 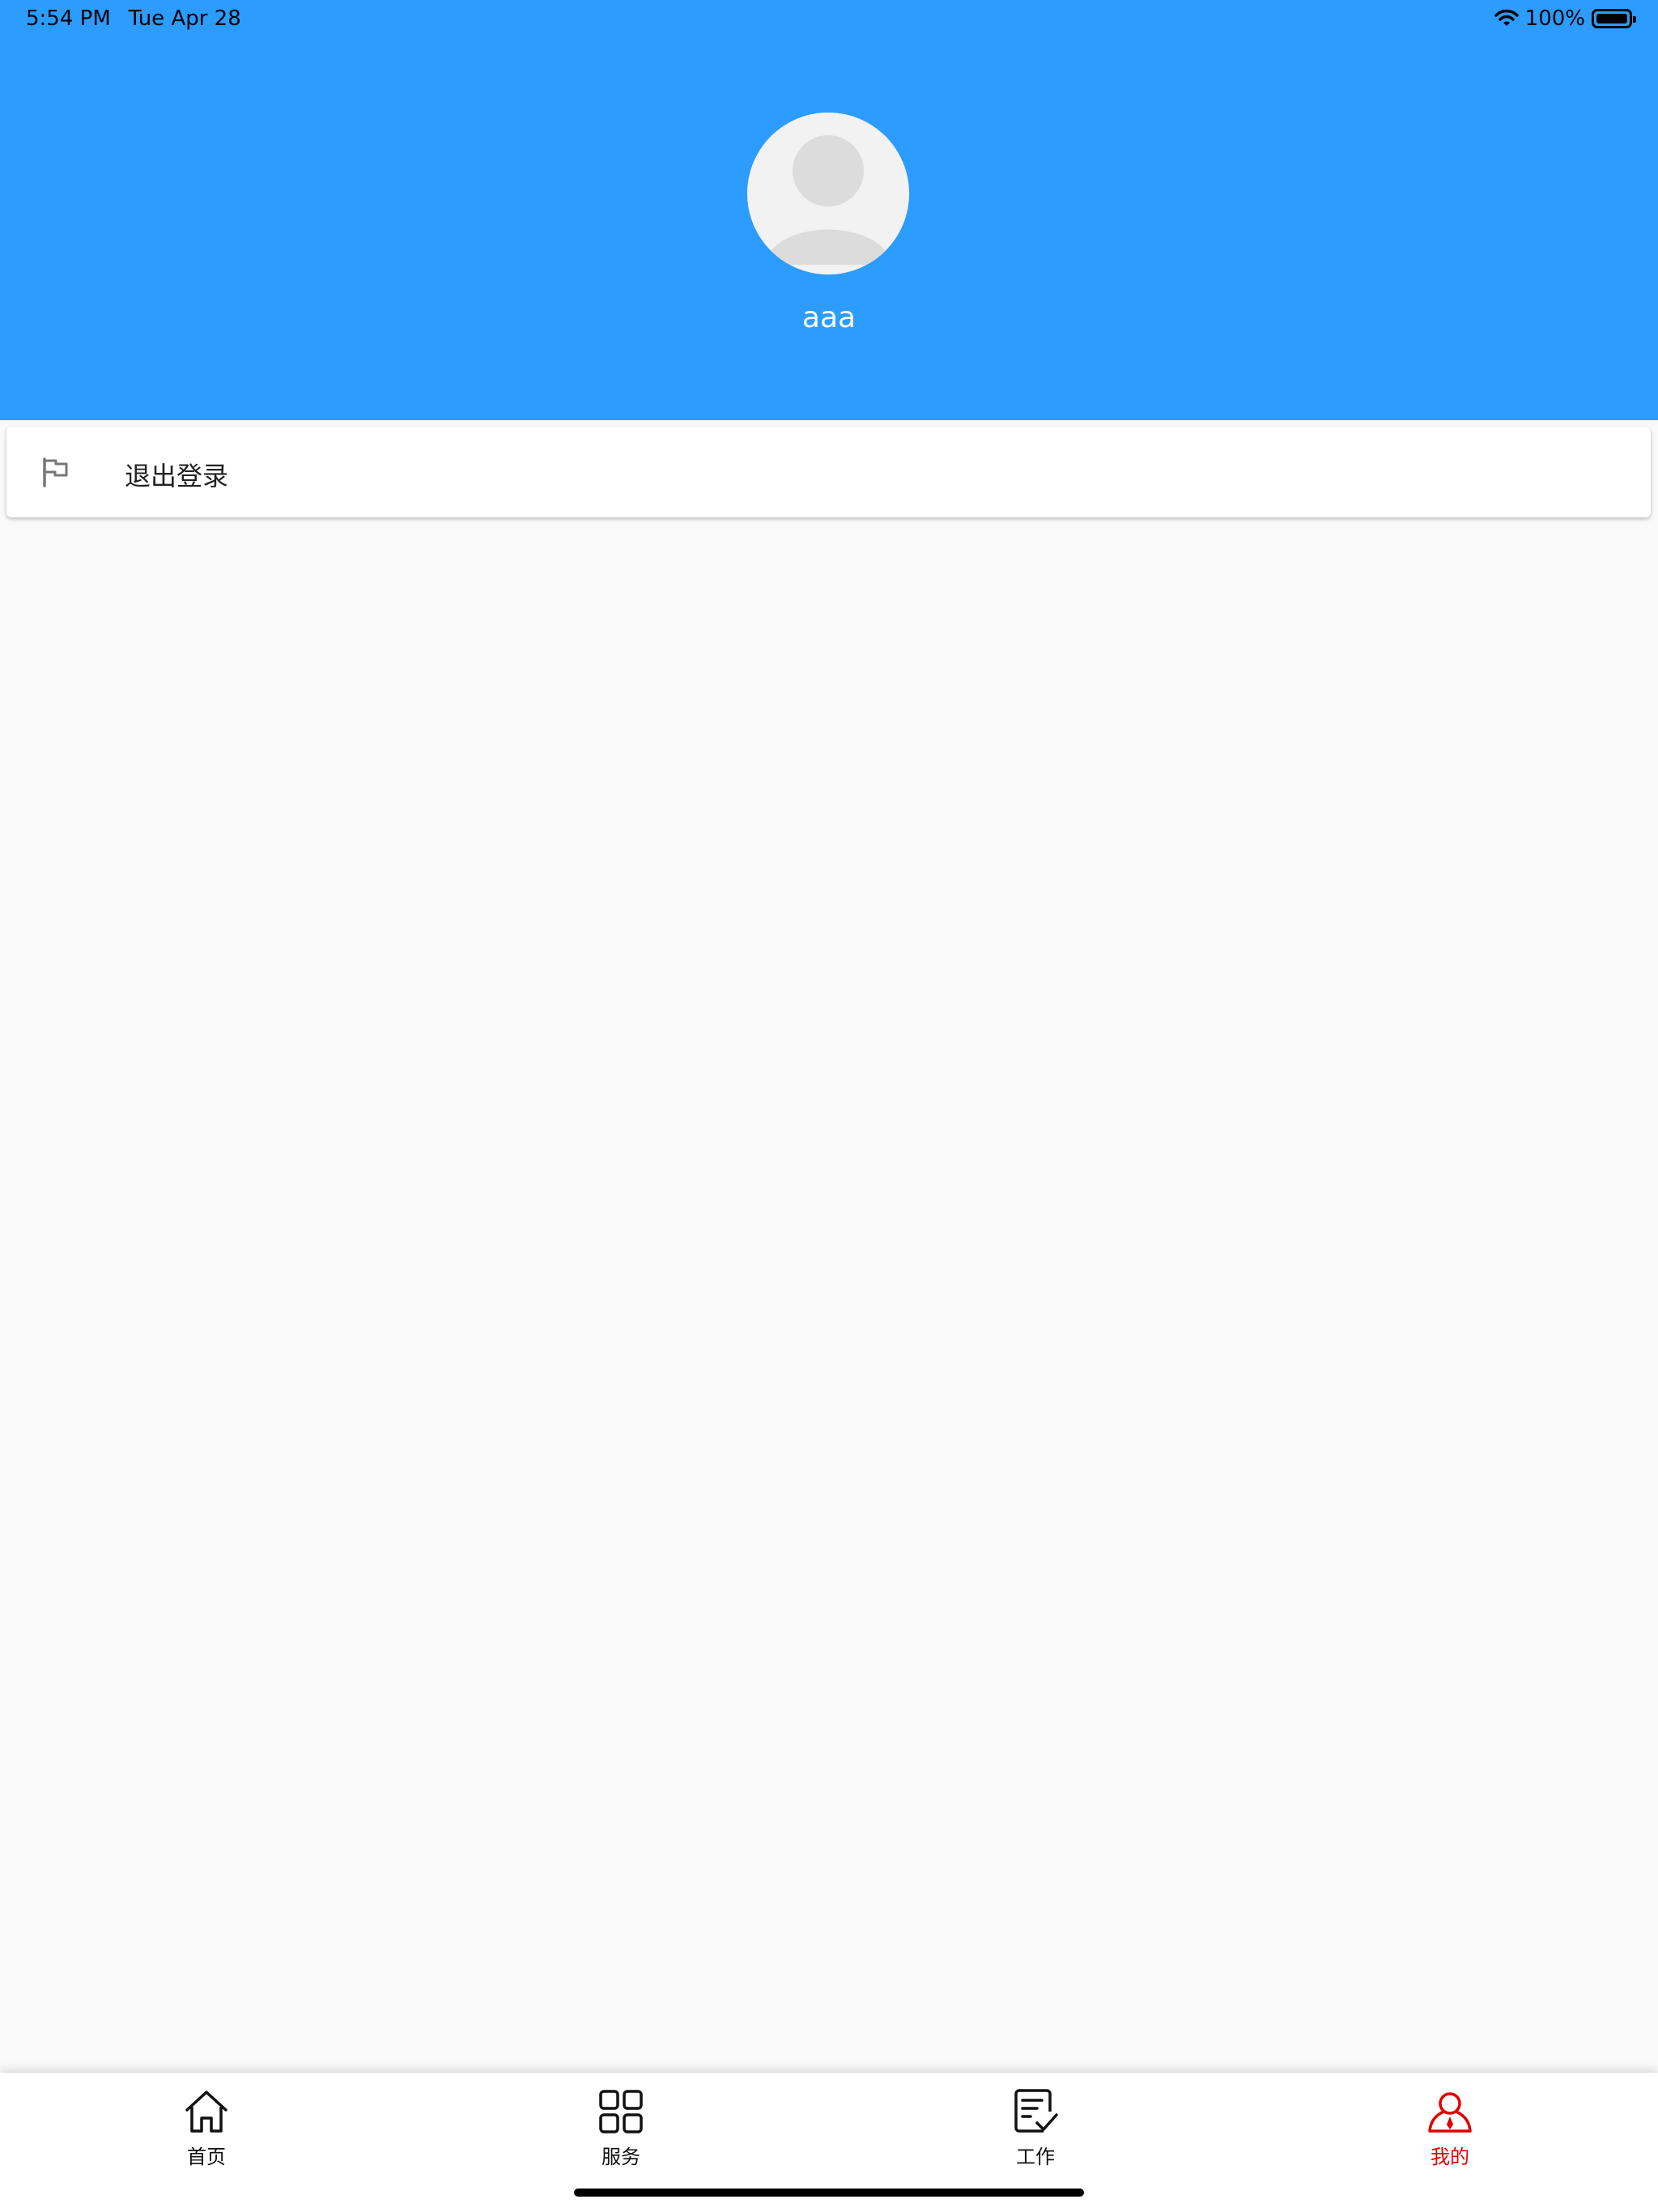 I want to click on avatar, so click(x=828, y=194).